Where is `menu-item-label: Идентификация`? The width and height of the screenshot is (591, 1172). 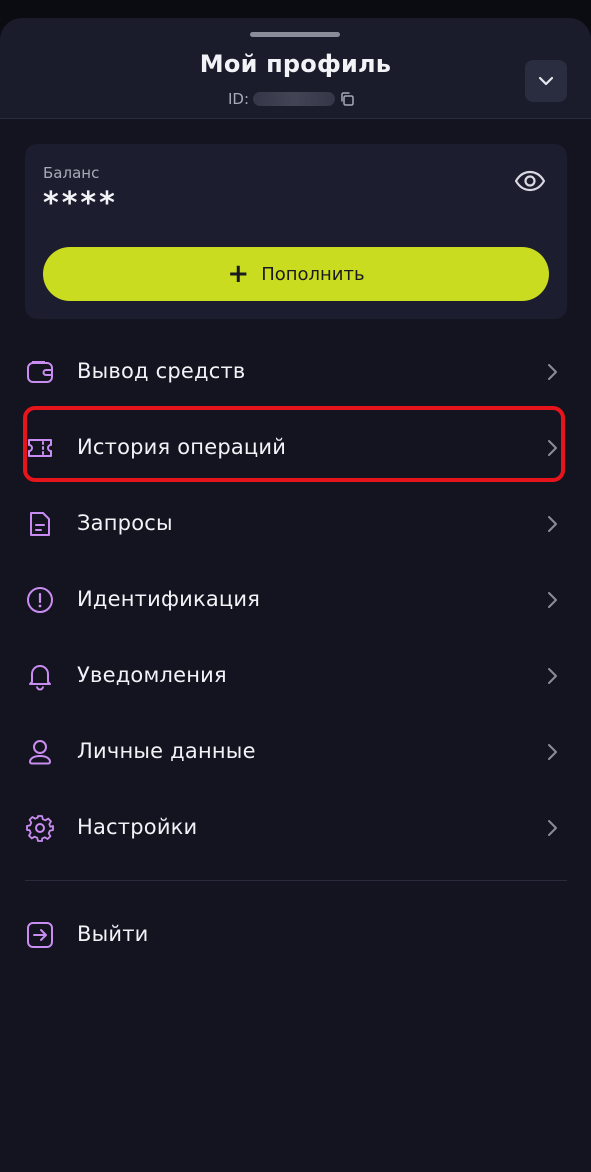 menu-item-label: Идентификация is located at coordinates (169, 599).